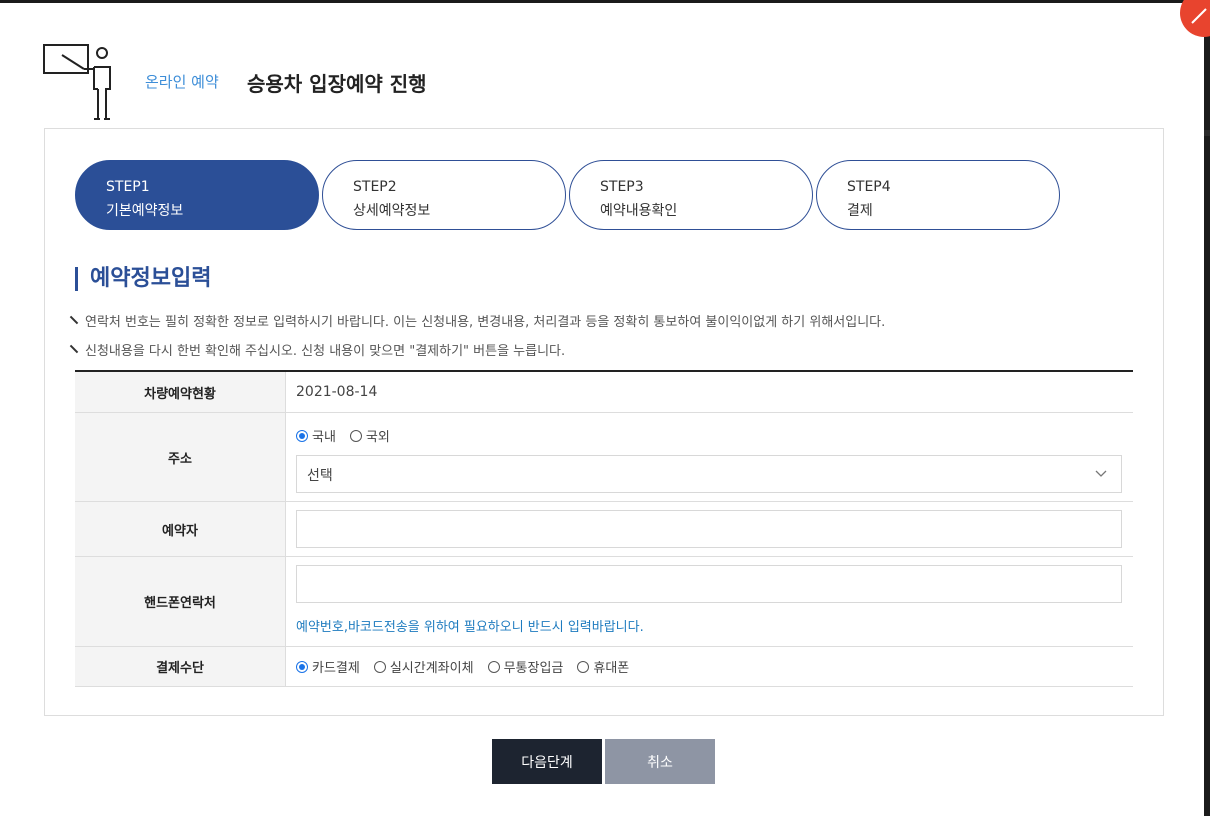 This screenshot has width=1210, height=816. I want to click on next-step-button: 다음단계, so click(547, 761).